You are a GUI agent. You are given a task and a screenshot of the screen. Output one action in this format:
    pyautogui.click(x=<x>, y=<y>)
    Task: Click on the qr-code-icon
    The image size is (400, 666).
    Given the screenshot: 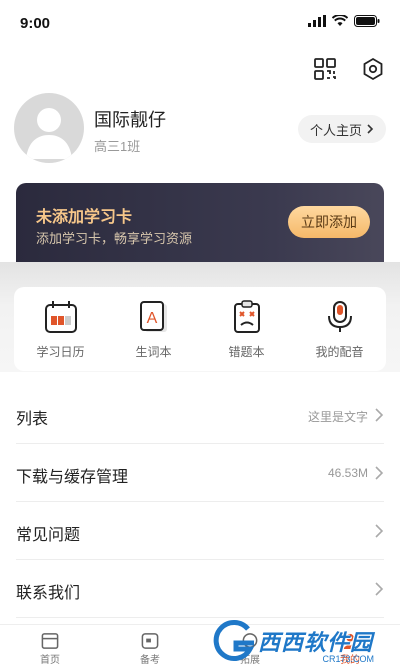 What is the action you would take?
    pyautogui.click(x=325, y=69)
    